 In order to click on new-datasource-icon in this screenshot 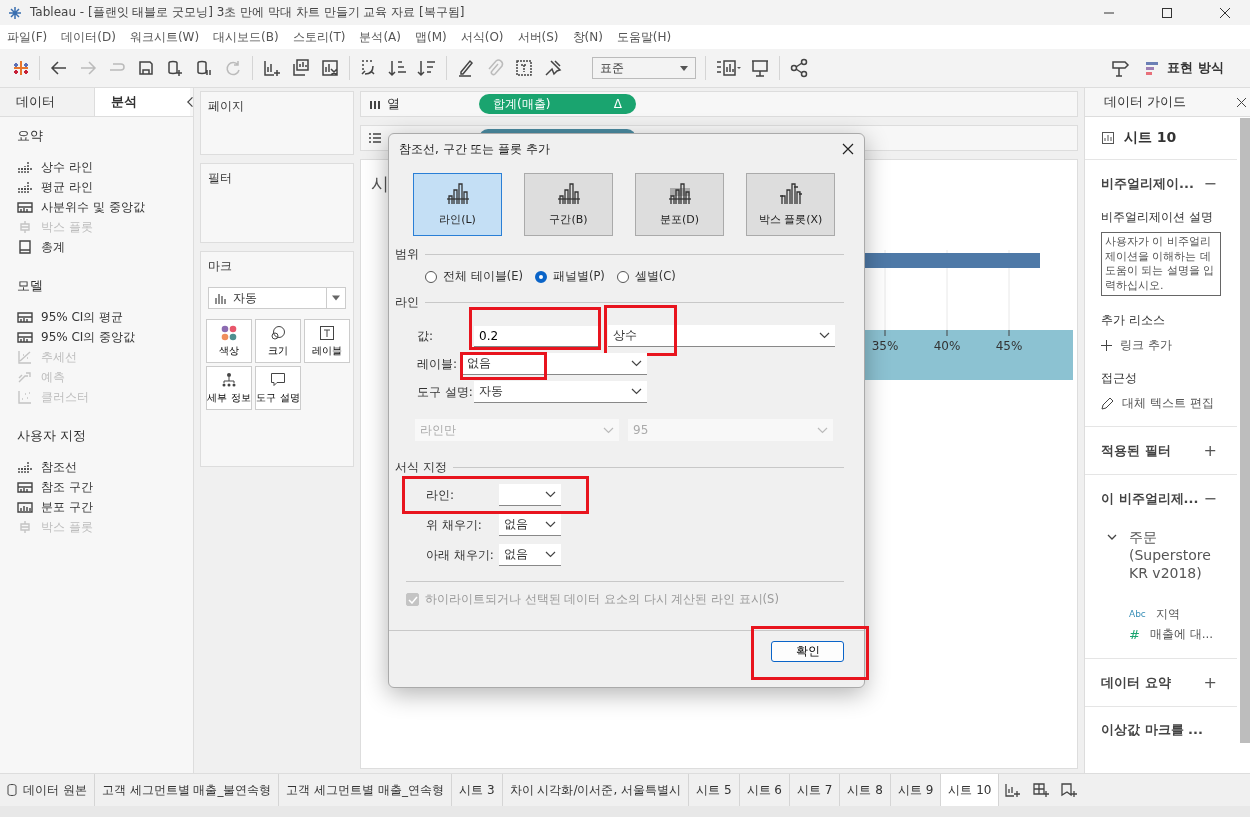, I will do `click(175, 68)`.